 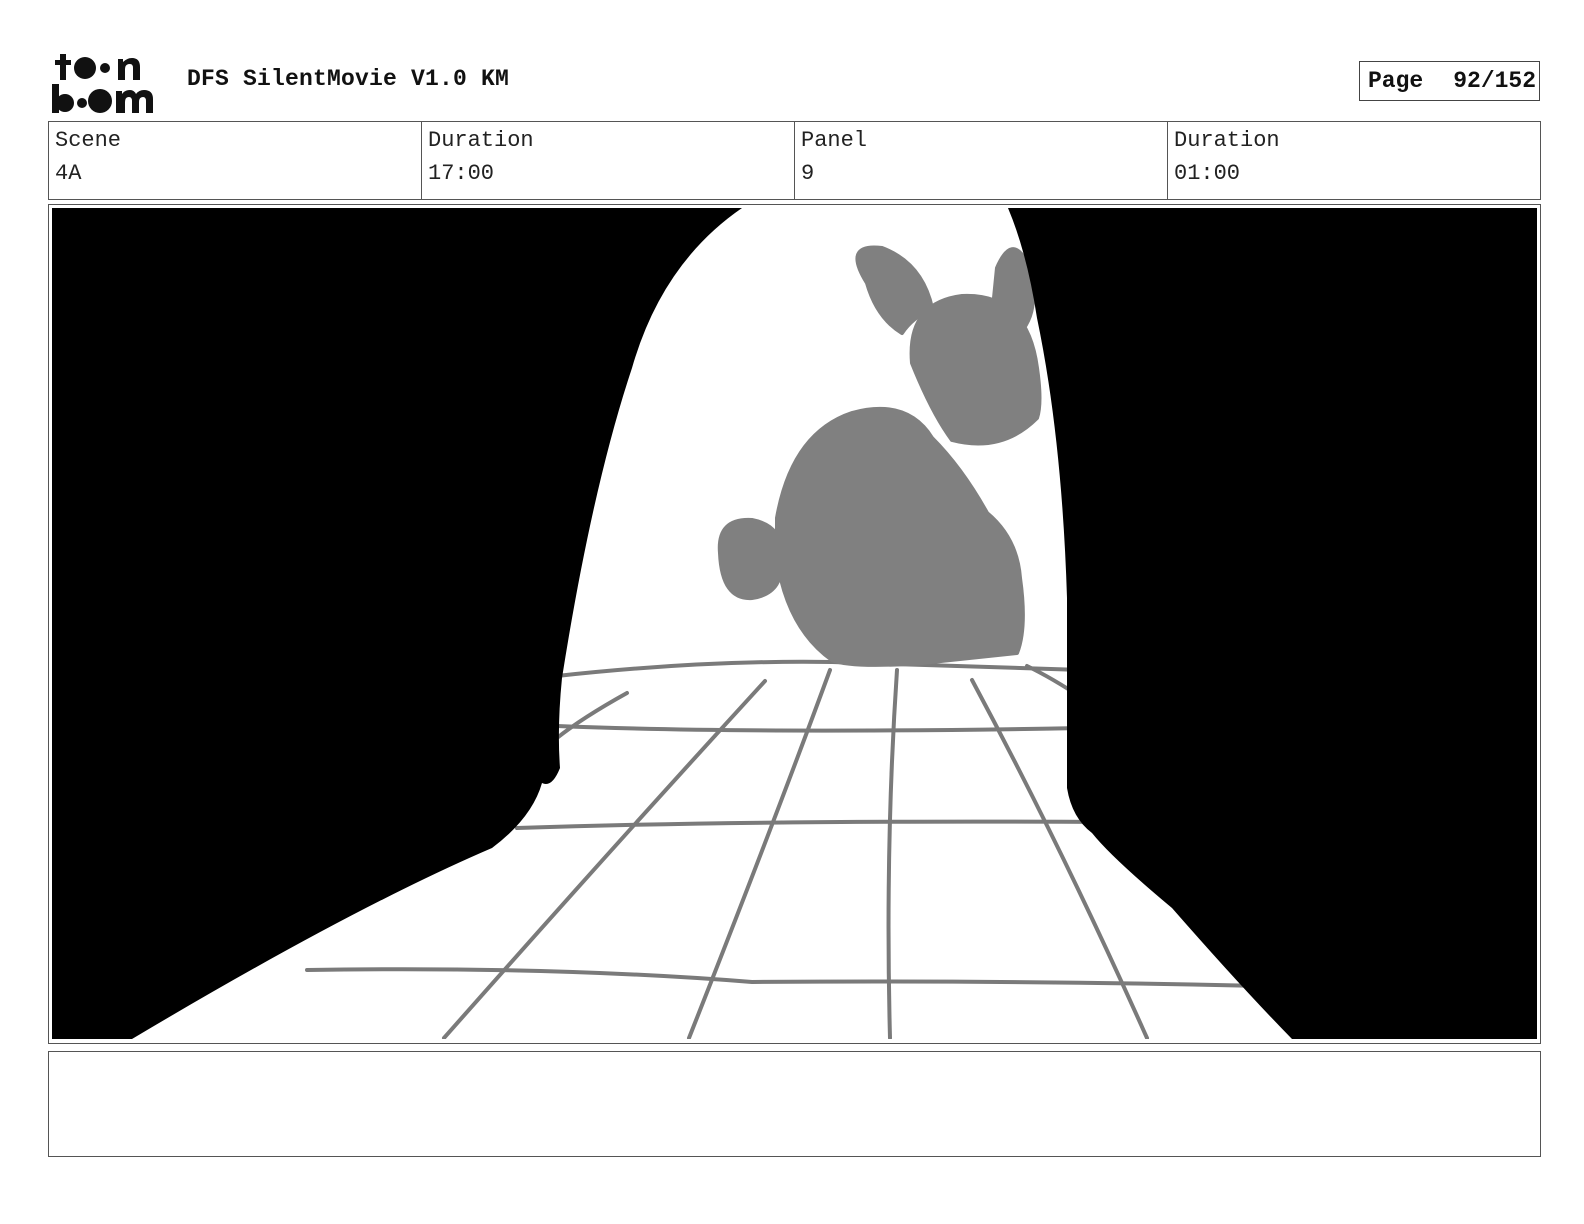 What do you see at coordinates (981, 160) in the screenshot?
I see `panel-cell: Panel 9` at bounding box center [981, 160].